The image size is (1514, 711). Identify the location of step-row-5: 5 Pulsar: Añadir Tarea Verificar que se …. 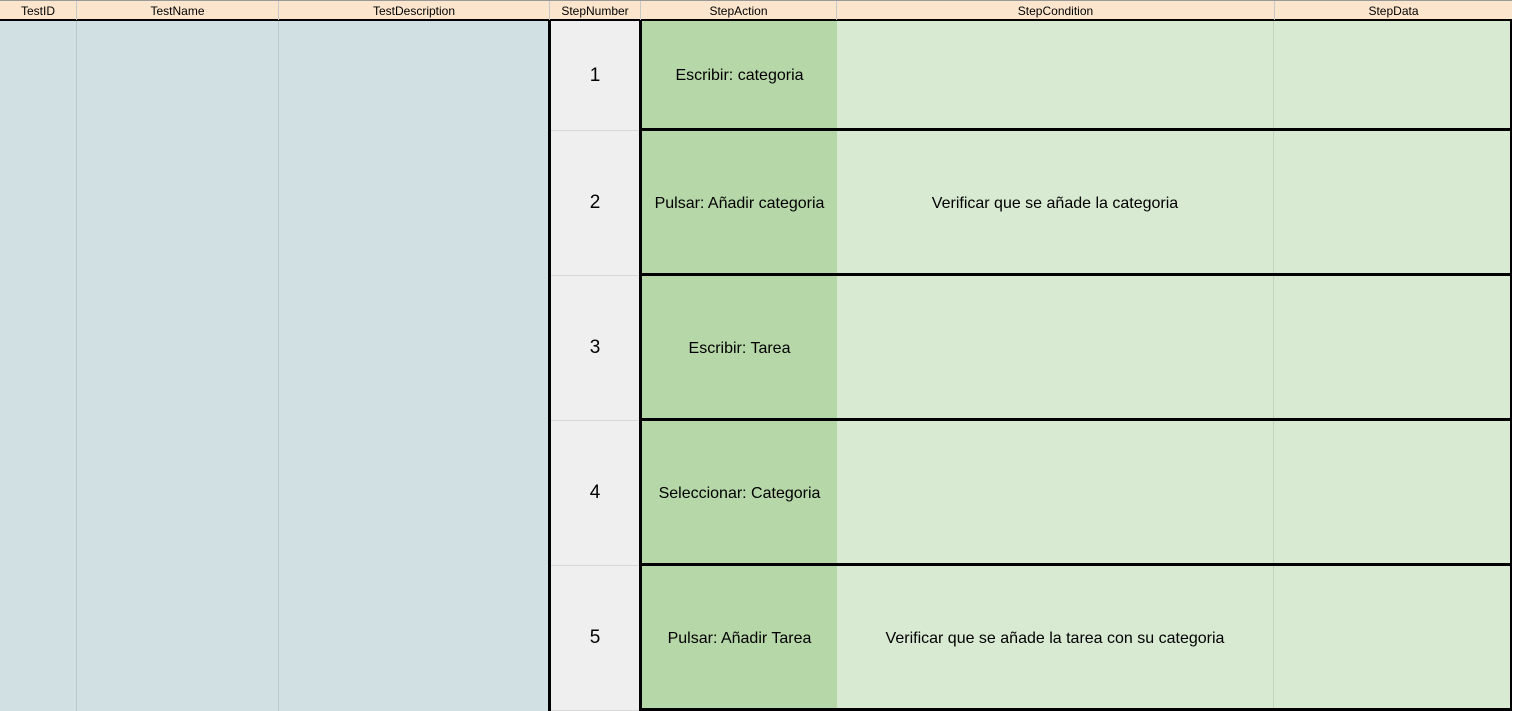
(1031, 638).